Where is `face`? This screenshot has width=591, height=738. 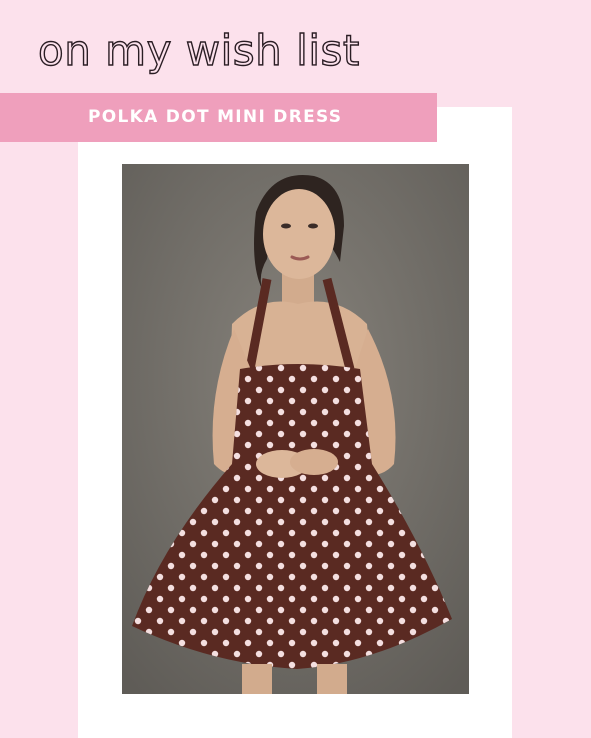 face is located at coordinates (299, 234).